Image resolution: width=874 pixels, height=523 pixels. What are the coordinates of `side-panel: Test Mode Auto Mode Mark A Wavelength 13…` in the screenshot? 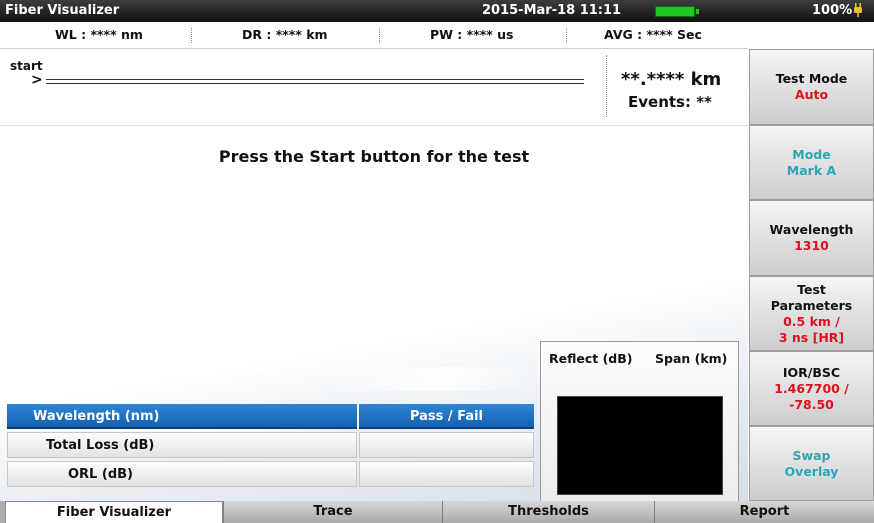 It's located at (811, 275).